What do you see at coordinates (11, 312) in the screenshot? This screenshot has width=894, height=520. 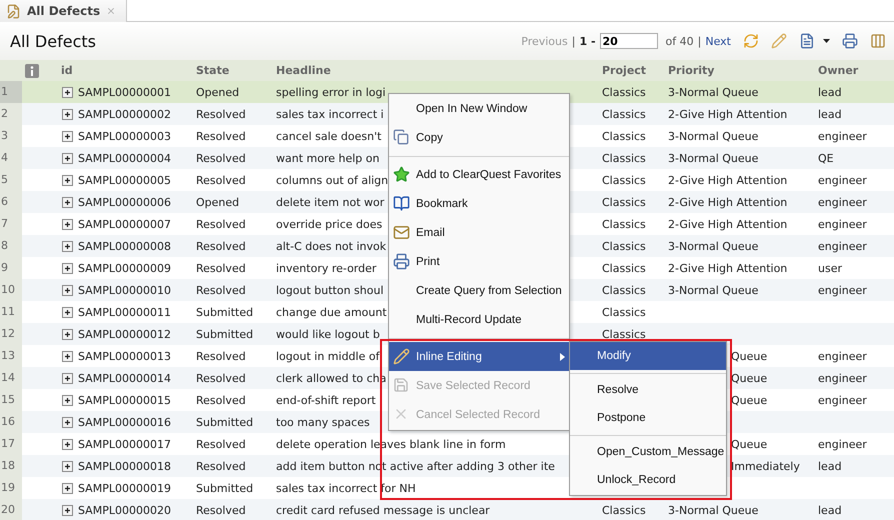 I see `row-number: 11` at bounding box center [11, 312].